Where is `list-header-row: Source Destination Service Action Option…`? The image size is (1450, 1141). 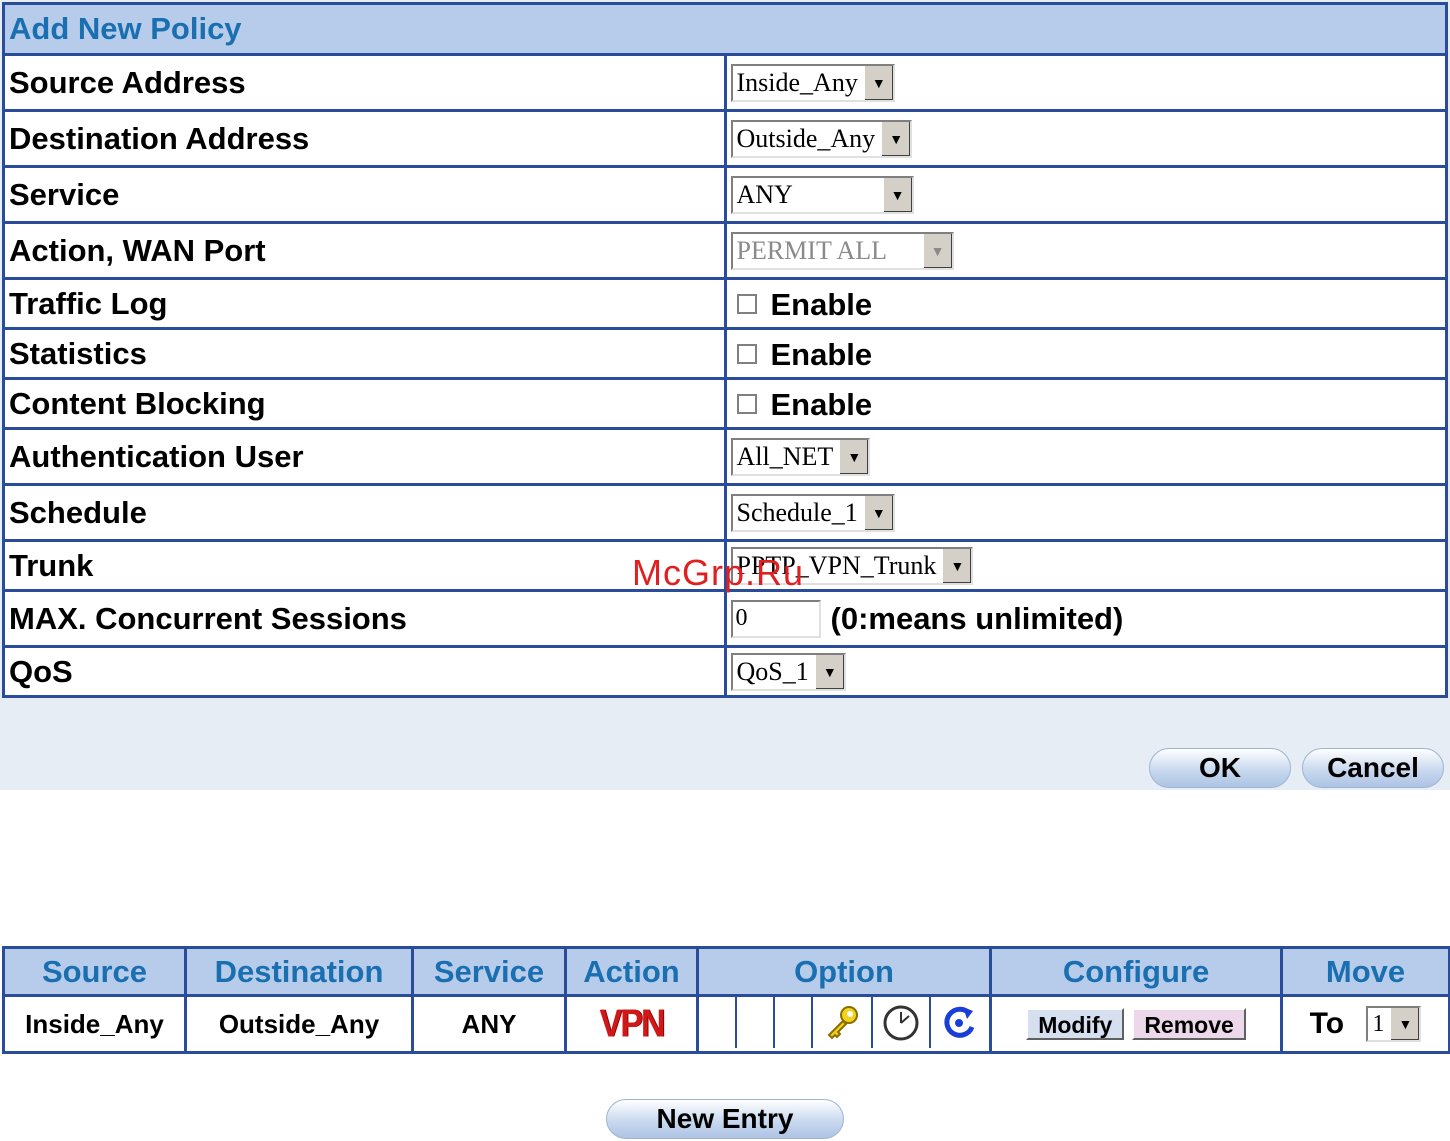
list-header-row: Source Destination Service Action Option… is located at coordinates (726, 971).